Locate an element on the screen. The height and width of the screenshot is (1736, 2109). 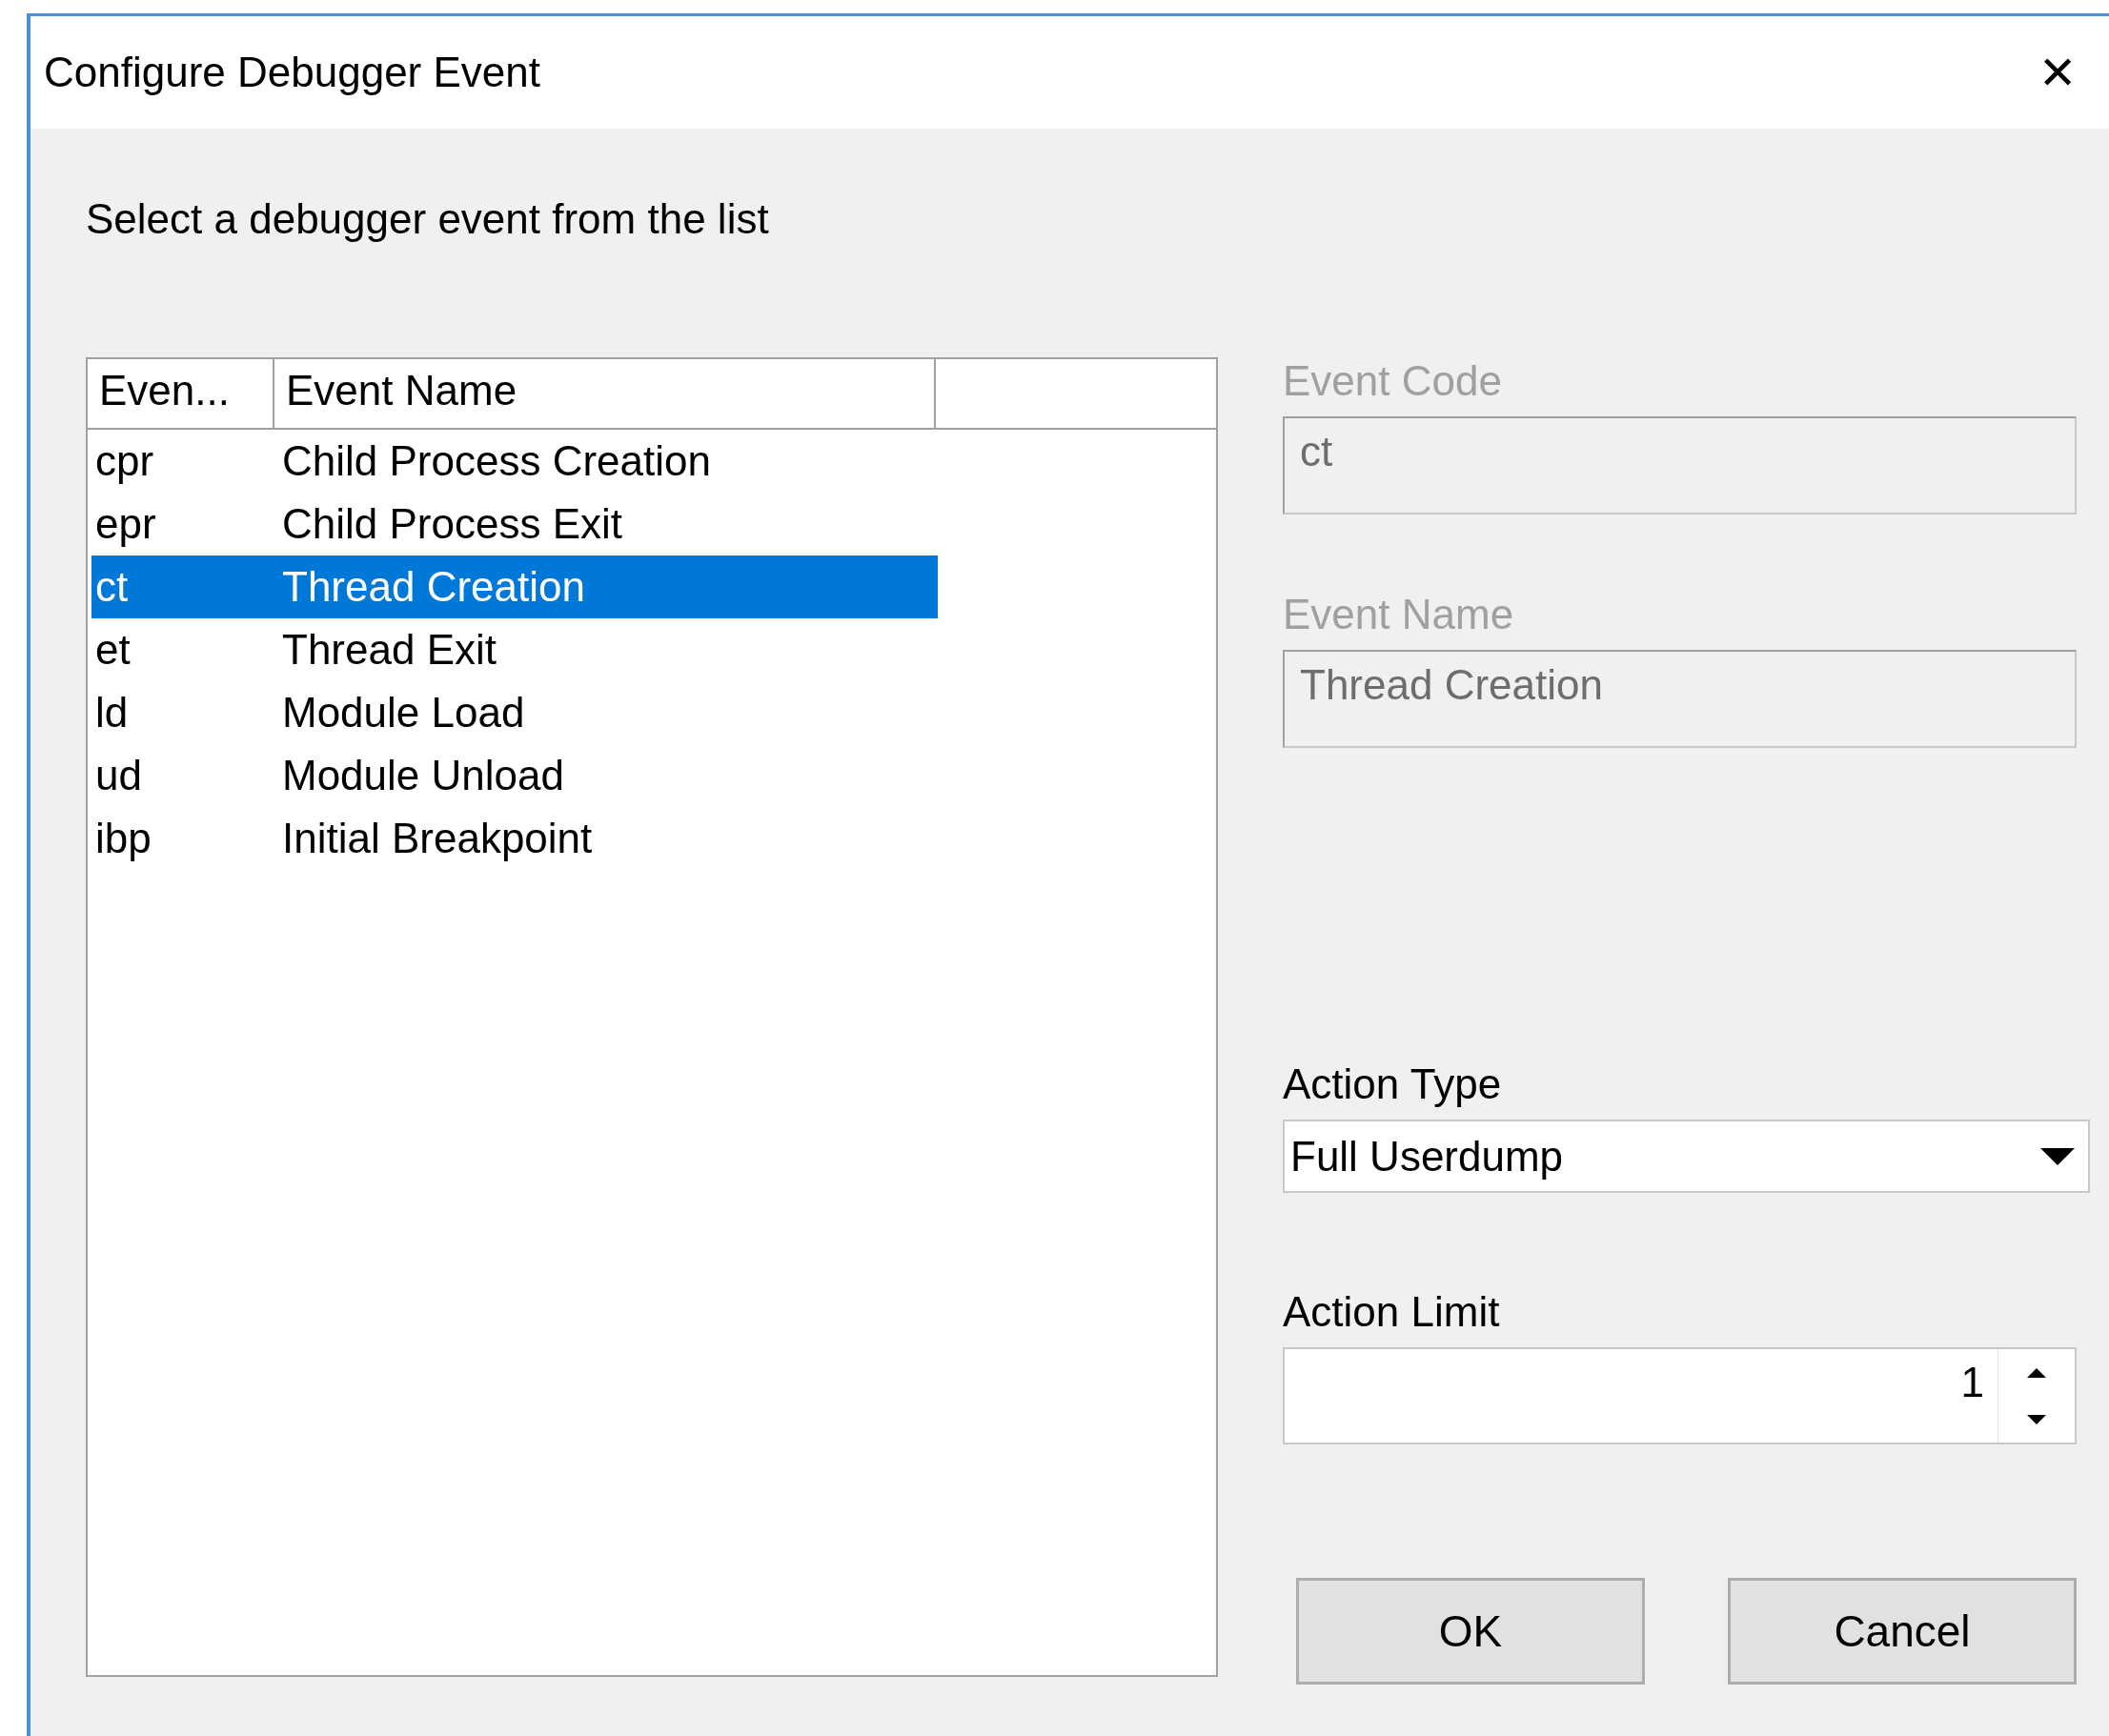
event-code-cell-text: ct is located at coordinates (112, 587).